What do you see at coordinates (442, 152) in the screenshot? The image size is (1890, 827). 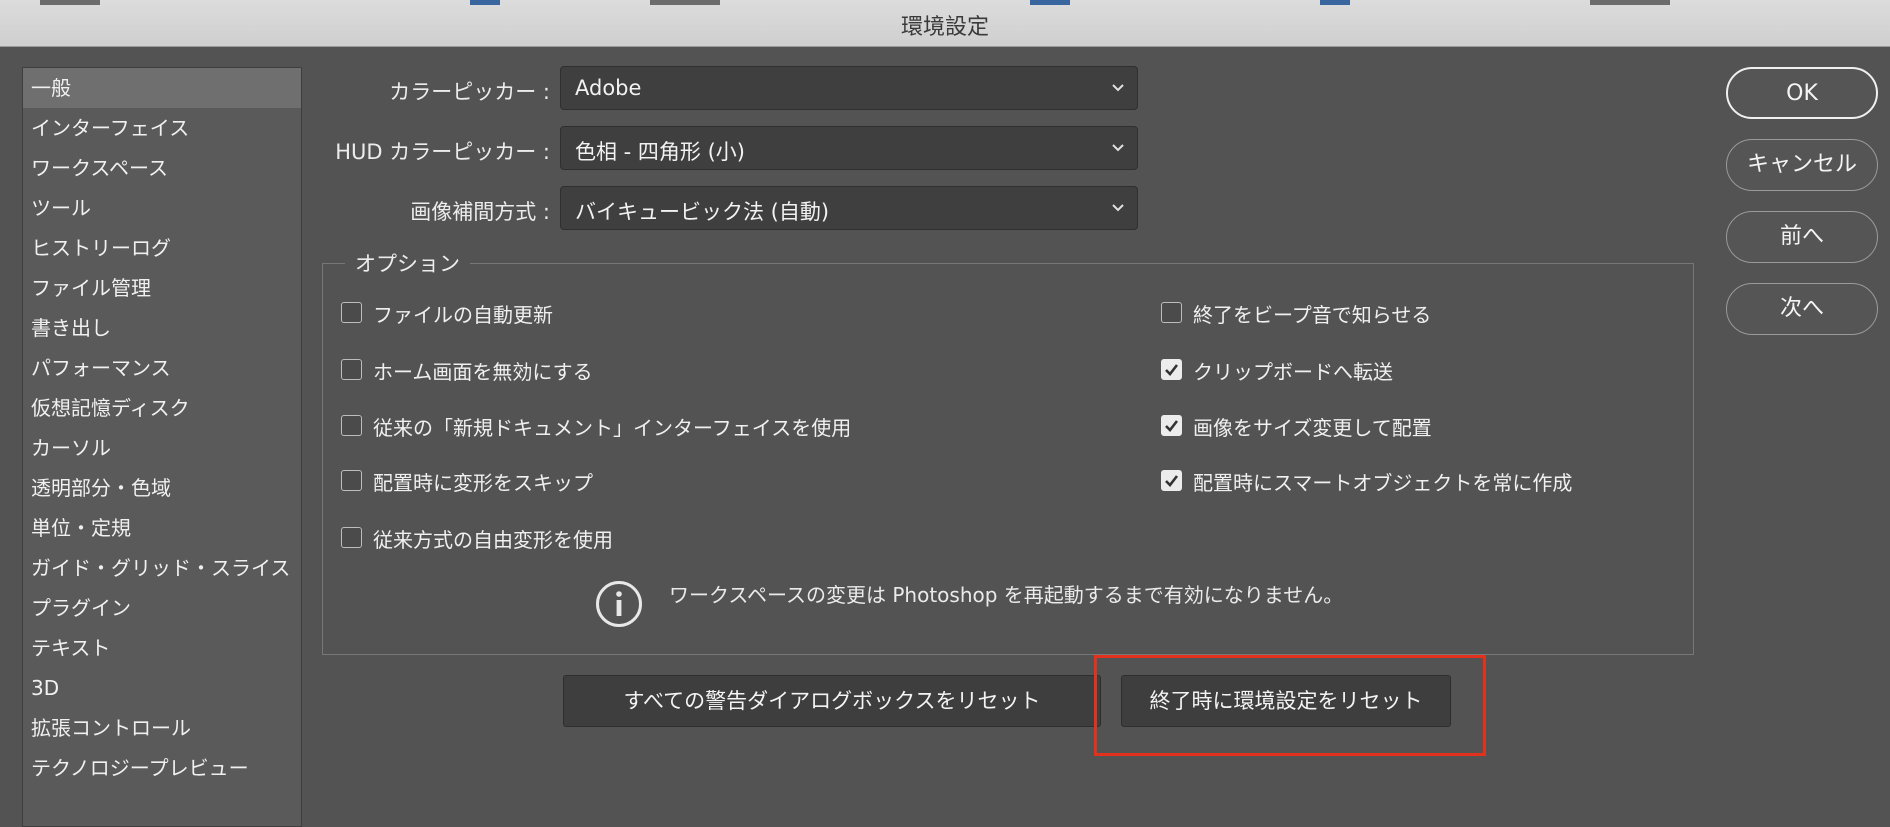 I see `hud-color-picker-label: HUD カラーピッカー :` at bounding box center [442, 152].